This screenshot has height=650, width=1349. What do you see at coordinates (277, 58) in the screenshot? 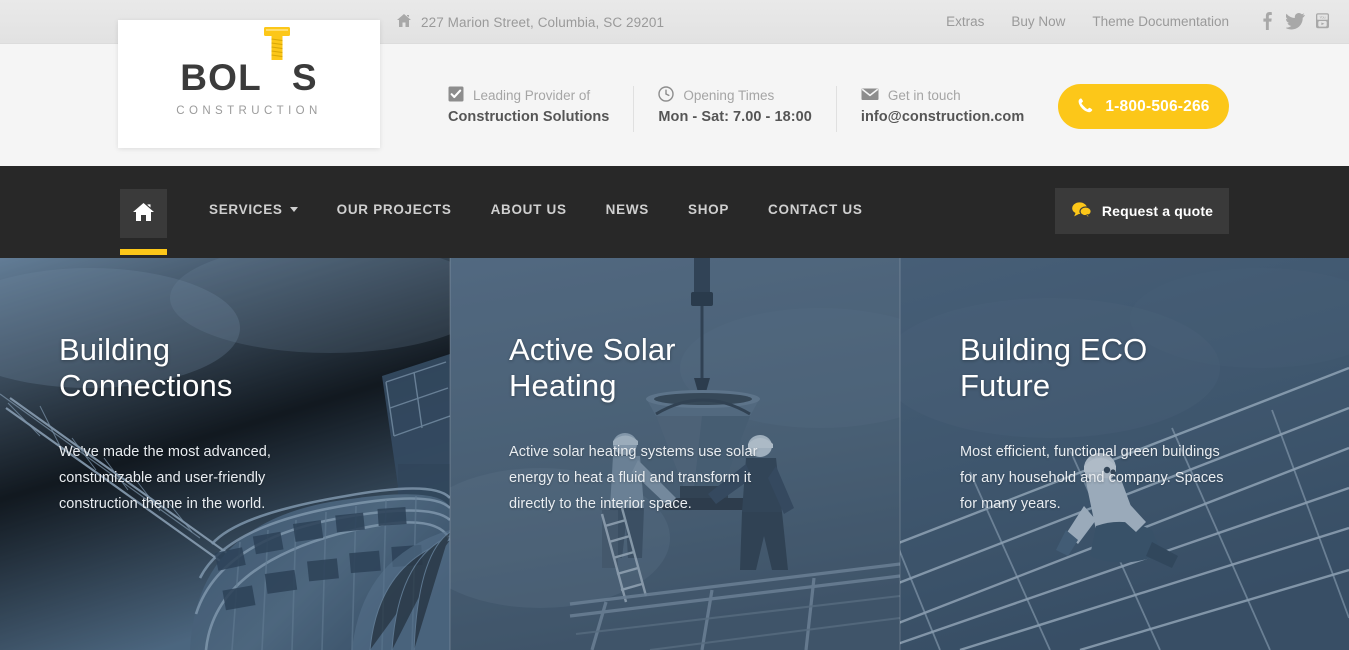
I see `bolt-screw-icon` at bounding box center [277, 58].